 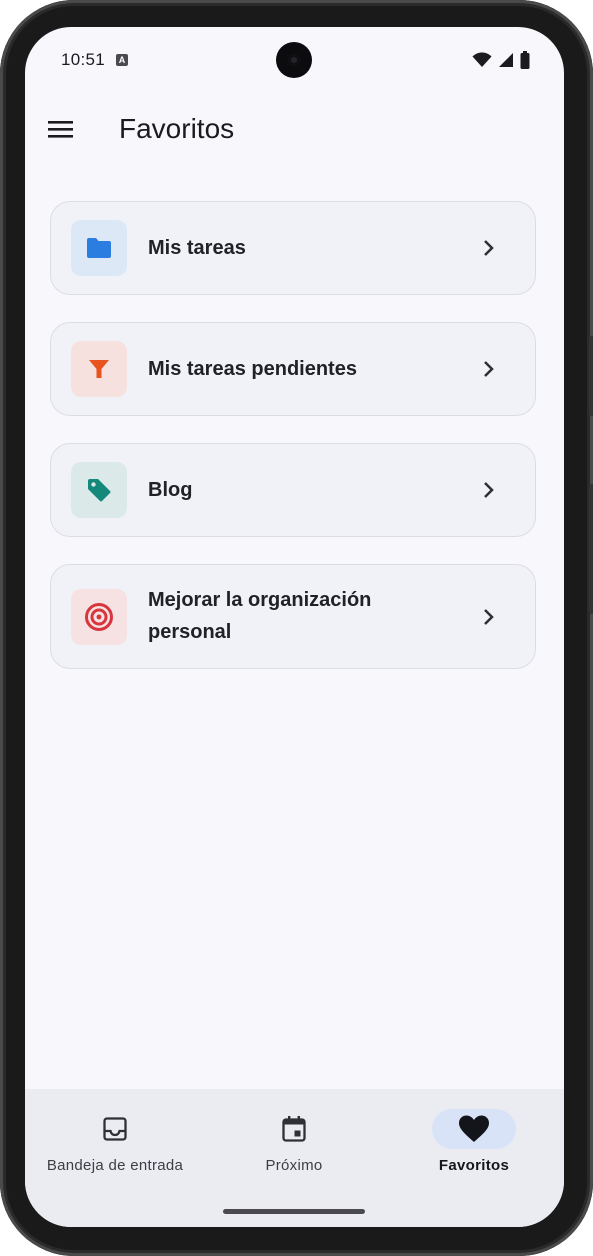 What do you see at coordinates (252, 369) in the screenshot?
I see `favorite-label: Mis tareas pendientes` at bounding box center [252, 369].